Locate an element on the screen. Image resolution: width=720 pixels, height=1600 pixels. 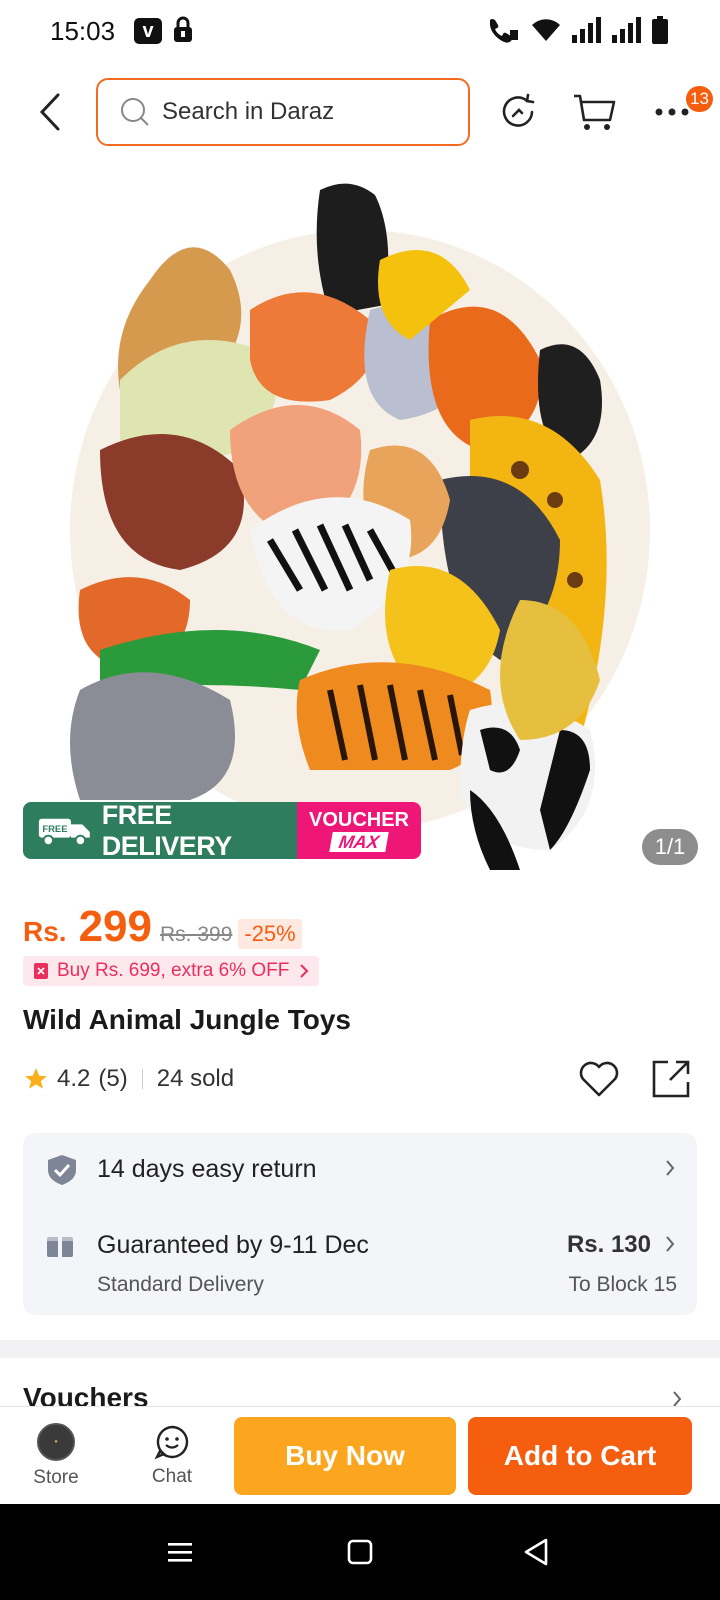
add-to-cart-button: Add to Cart is located at coordinates (580, 1456).